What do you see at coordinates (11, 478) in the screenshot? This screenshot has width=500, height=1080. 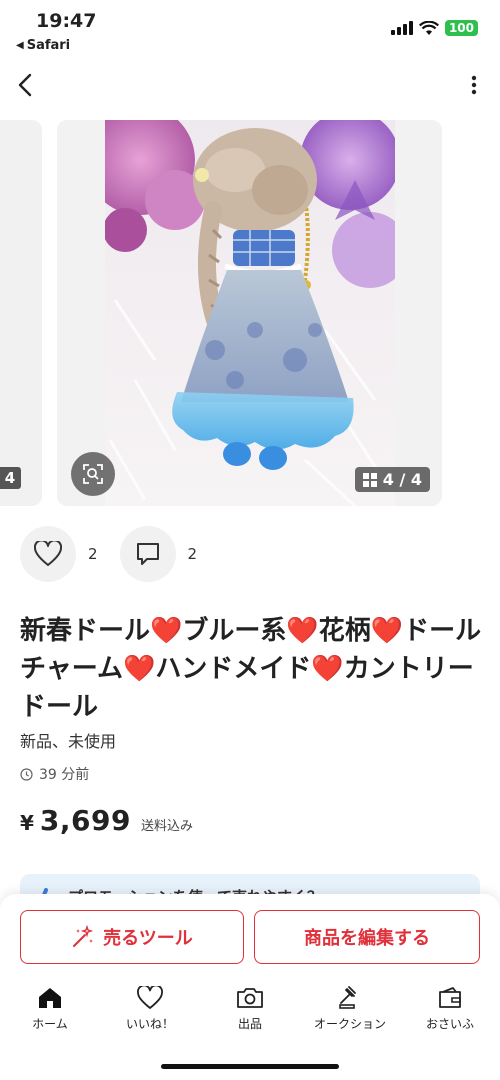 I see `previous-image-counter: / 4` at bounding box center [11, 478].